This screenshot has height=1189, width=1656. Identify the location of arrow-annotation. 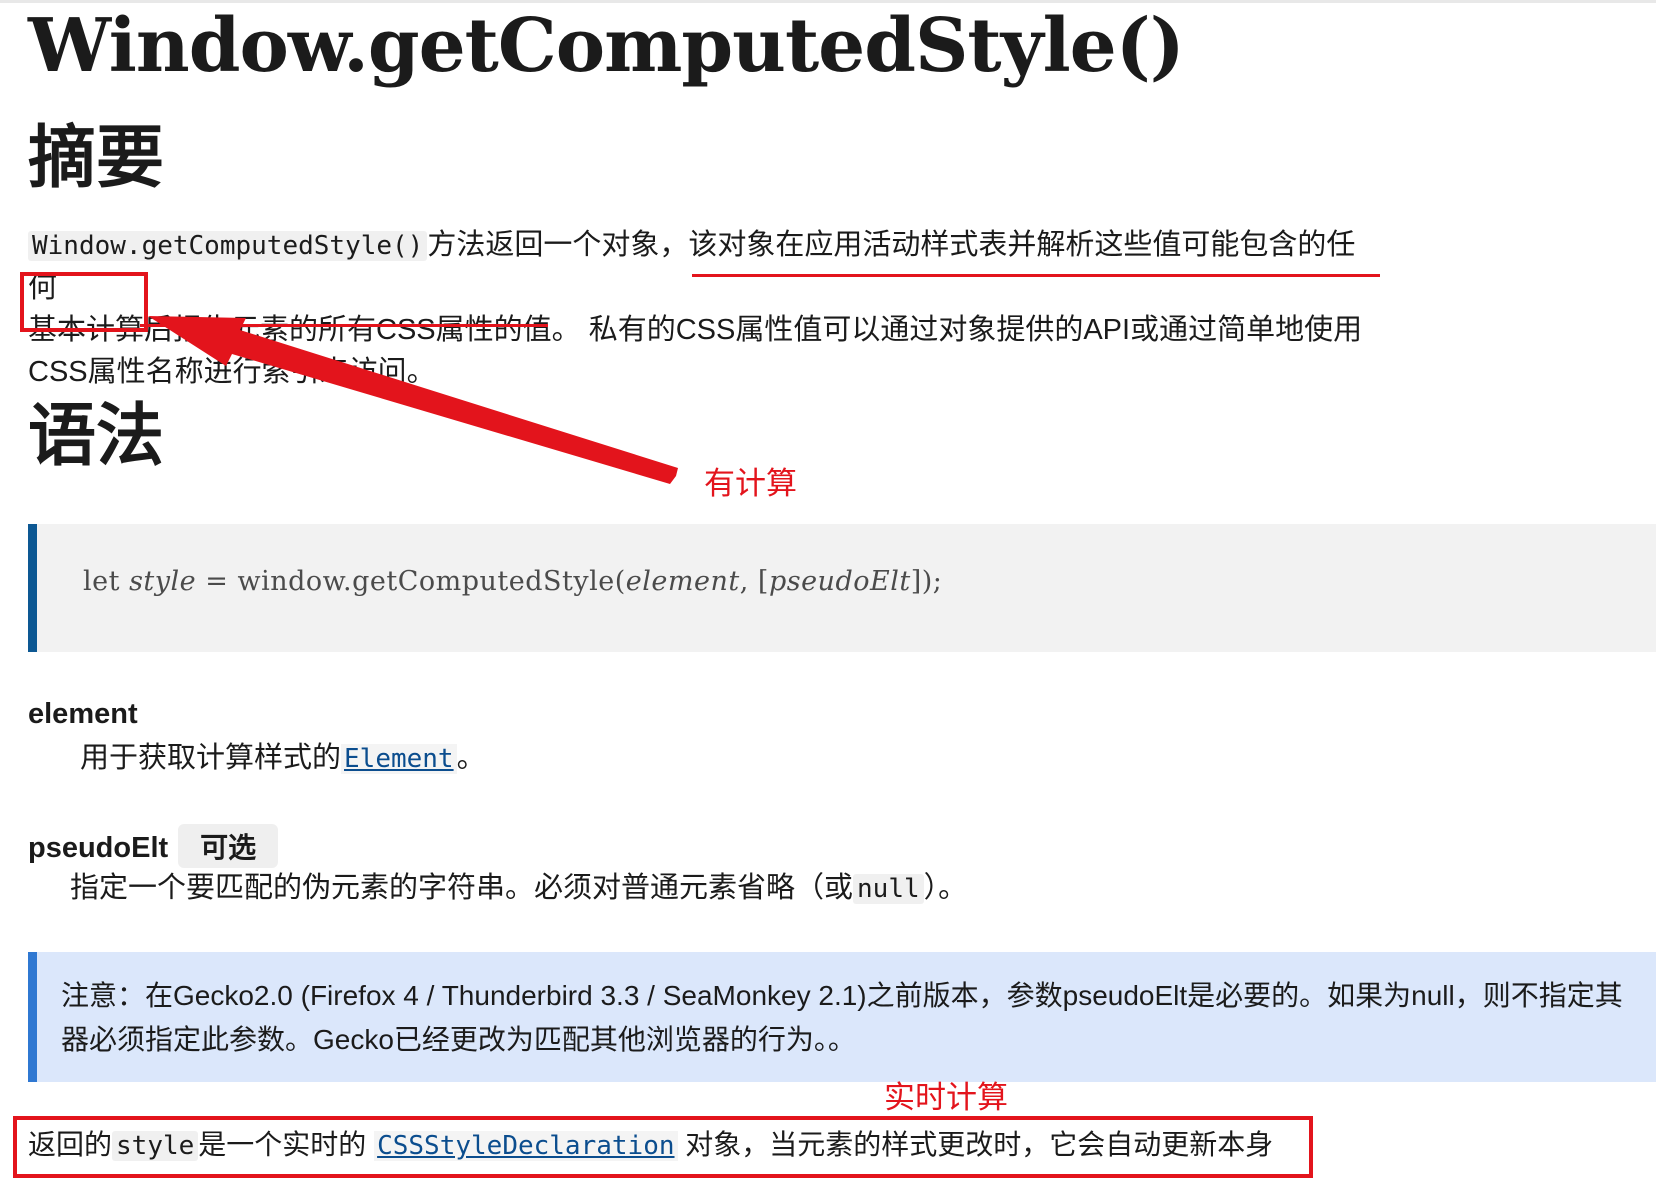
(413, 400).